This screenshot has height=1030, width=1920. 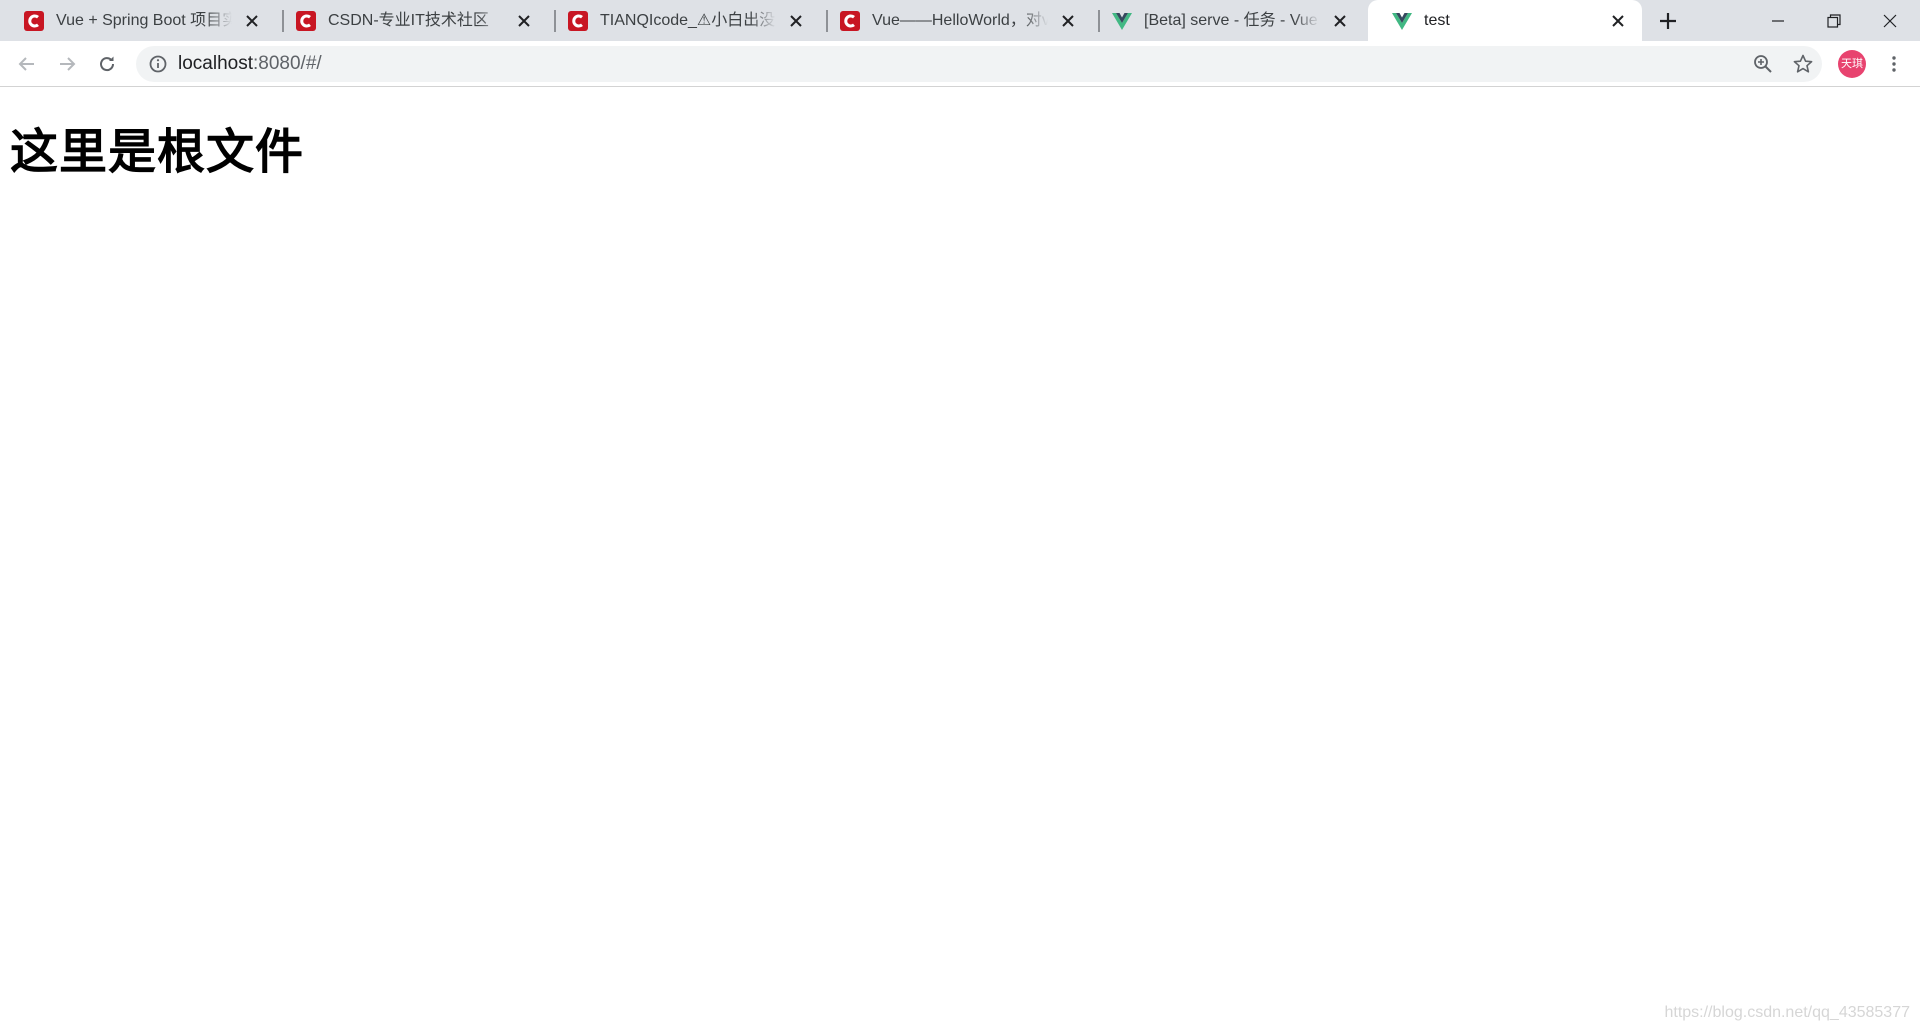 What do you see at coordinates (1787, 1012) in the screenshot?
I see `watermark: https://blog.csdn.net/qq_43585377` at bounding box center [1787, 1012].